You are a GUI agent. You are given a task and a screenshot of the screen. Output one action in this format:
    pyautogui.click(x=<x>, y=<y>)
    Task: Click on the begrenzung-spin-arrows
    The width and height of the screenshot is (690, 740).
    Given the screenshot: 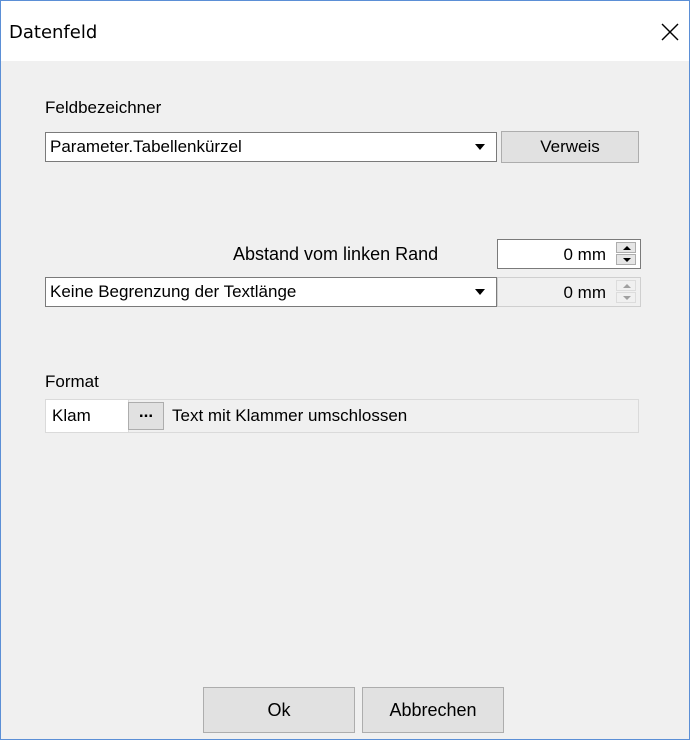 What is the action you would take?
    pyautogui.click(x=627, y=292)
    